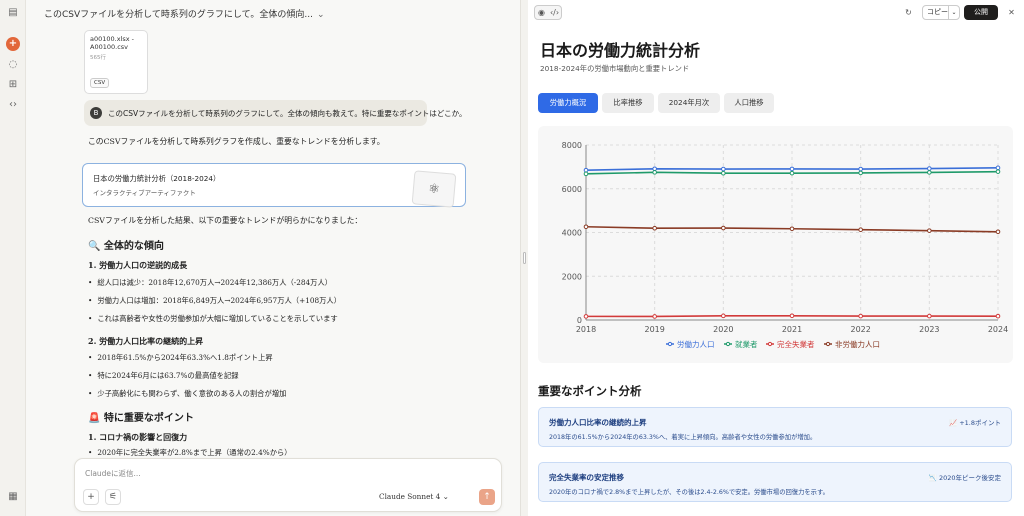 This screenshot has width=1024, height=516. What do you see at coordinates (541, 12) in the screenshot?
I see `eye-icon: ◉` at bounding box center [541, 12].